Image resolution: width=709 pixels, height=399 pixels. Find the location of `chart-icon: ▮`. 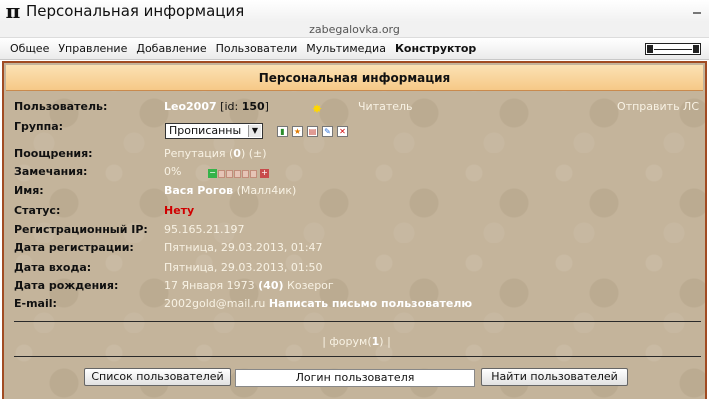

chart-icon: ▮ is located at coordinates (282, 131).